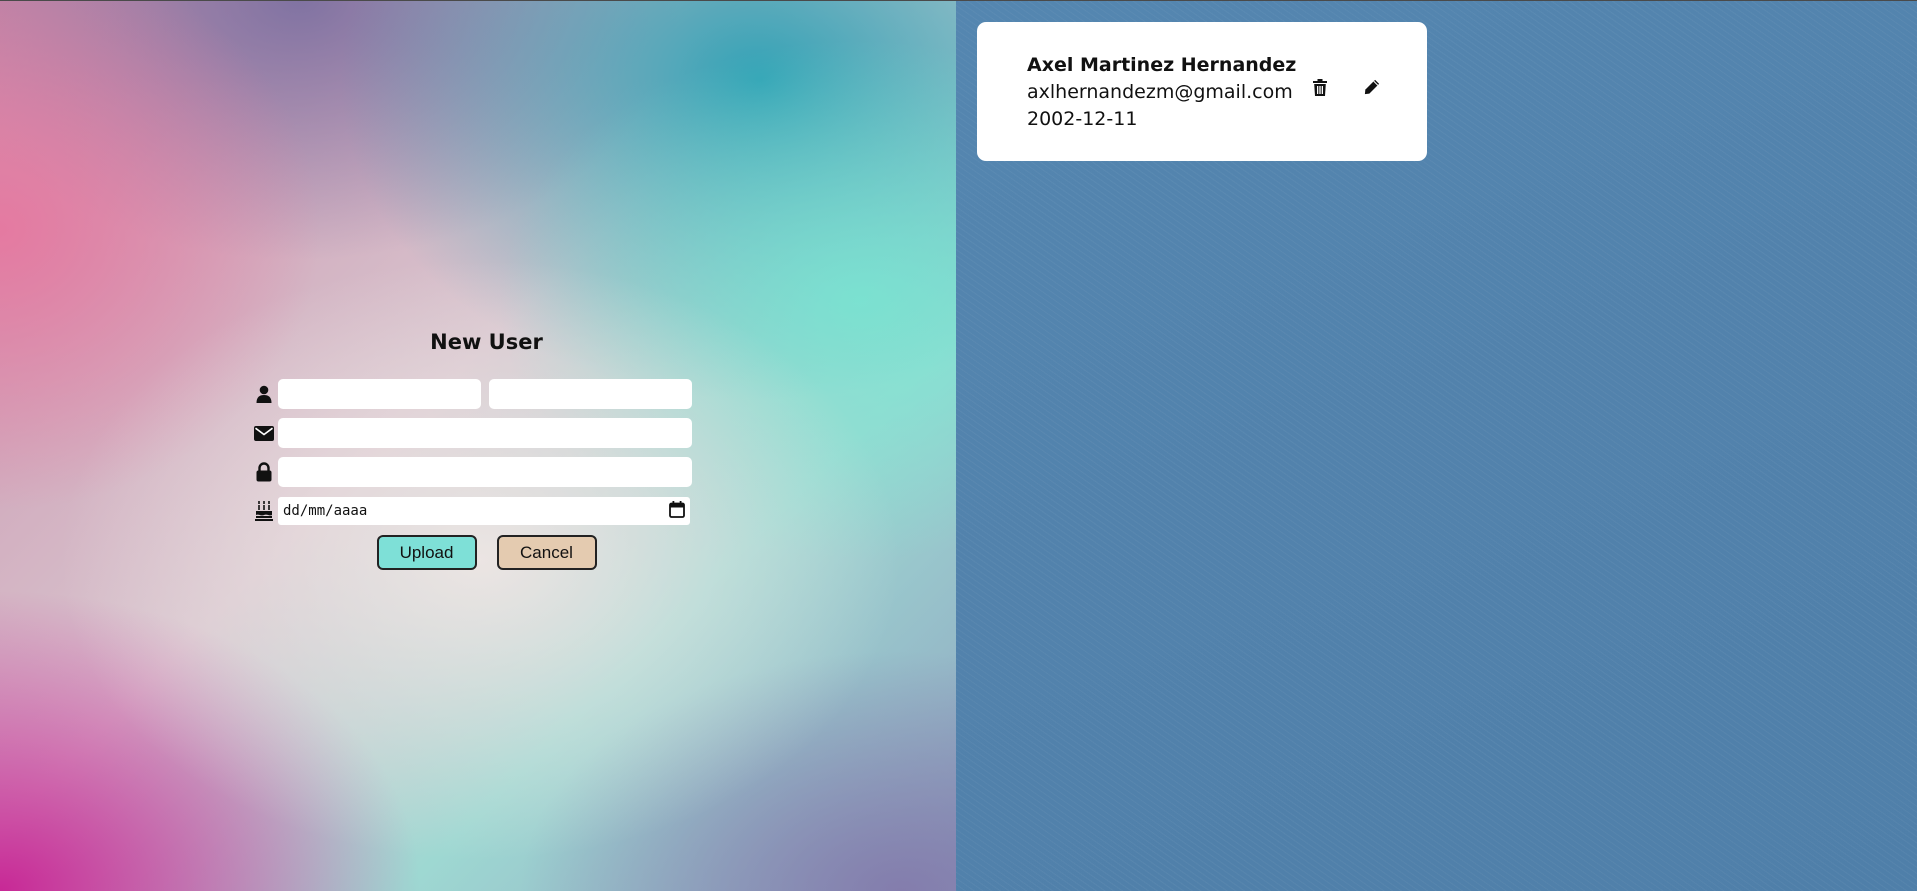 The image size is (1917, 891). What do you see at coordinates (264, 433) in the screenshot?
I see `envelope-icon` at bounding box center [264, 433].